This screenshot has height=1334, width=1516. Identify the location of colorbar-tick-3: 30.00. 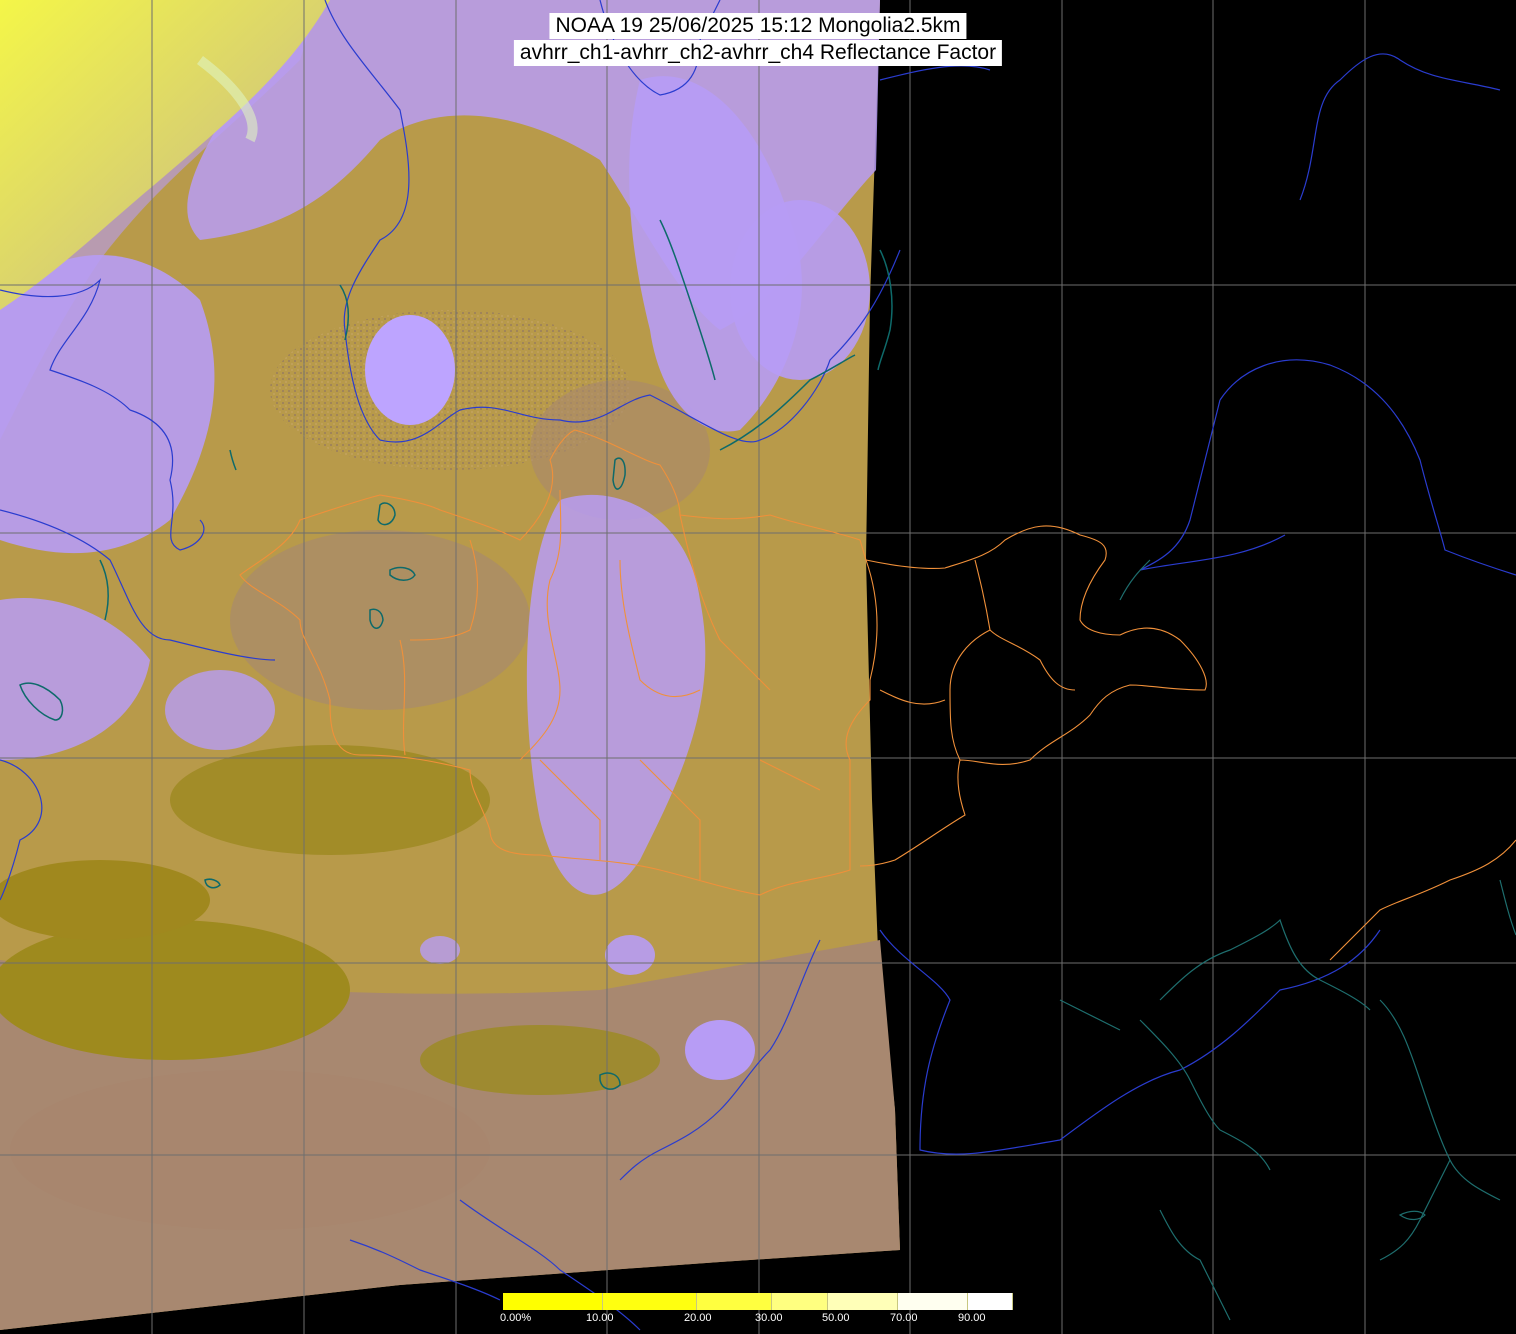
(769, 1318).